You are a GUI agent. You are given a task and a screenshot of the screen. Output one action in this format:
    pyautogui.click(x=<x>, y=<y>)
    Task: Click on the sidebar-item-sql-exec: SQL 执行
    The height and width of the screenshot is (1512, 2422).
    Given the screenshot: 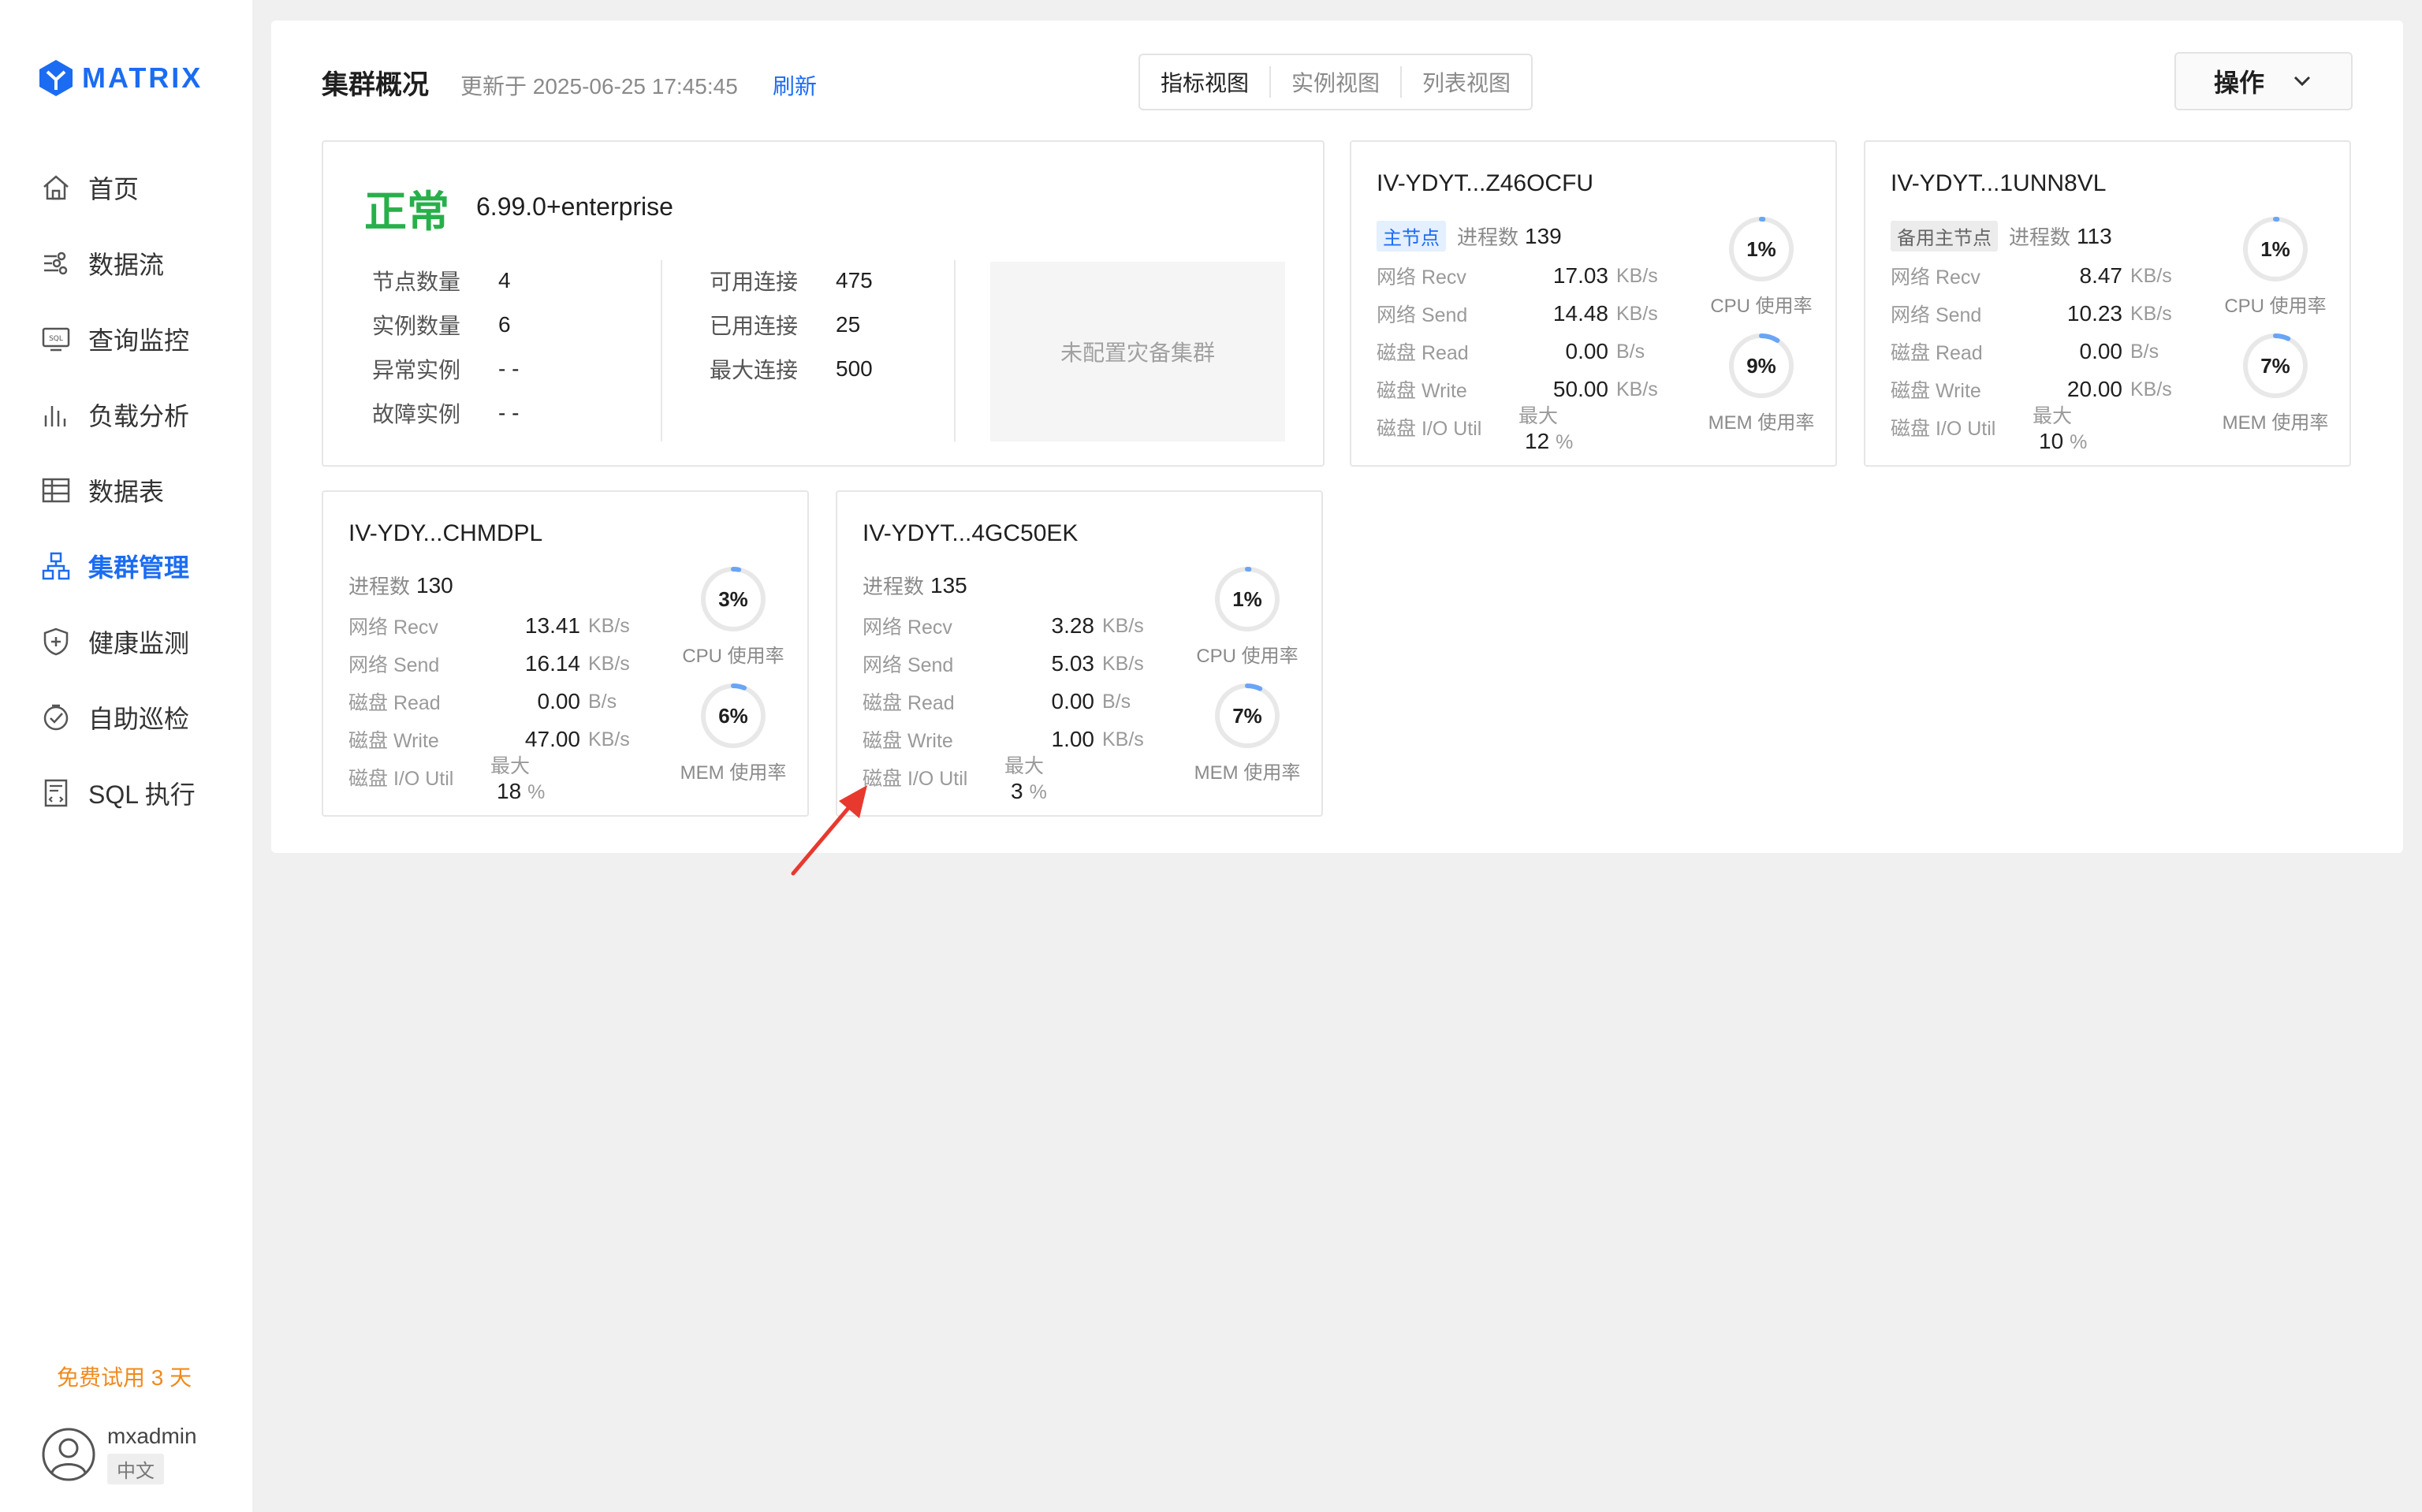 What is the action you would take?
    pyautogui.click(x=126, y=793)
    